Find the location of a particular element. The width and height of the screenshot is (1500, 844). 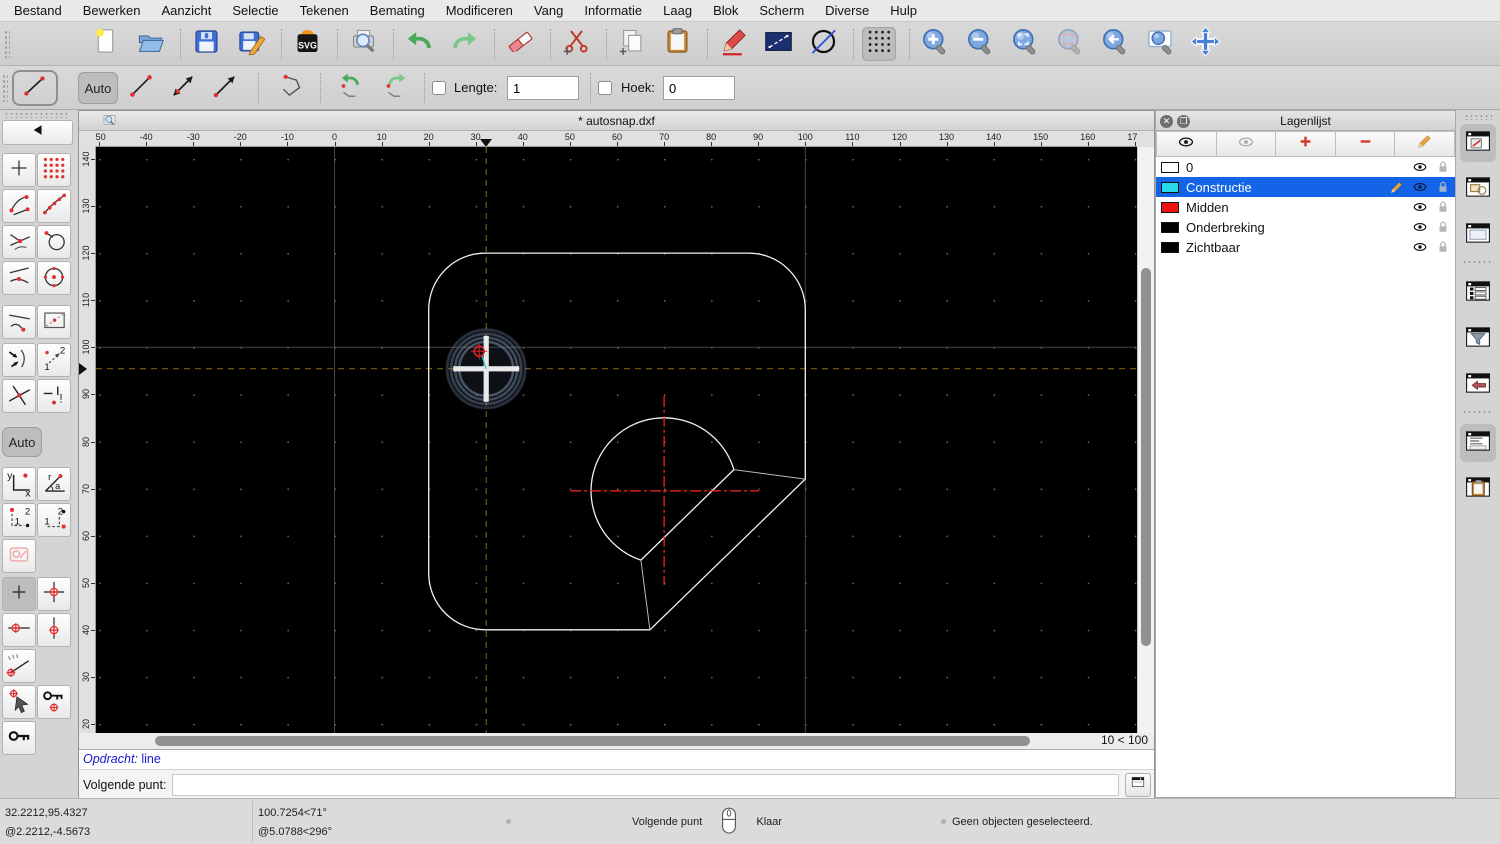

save-button is located at coordinates (206, 44).